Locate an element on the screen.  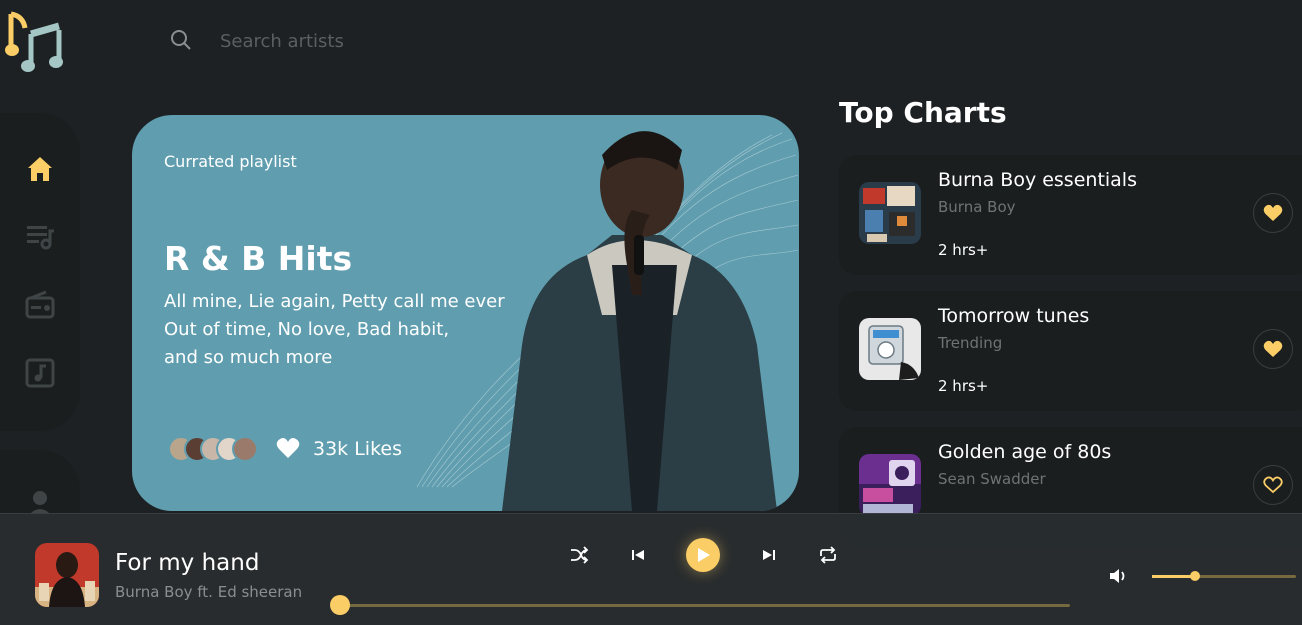
repeat-icon is located at coordinates (828, 555).